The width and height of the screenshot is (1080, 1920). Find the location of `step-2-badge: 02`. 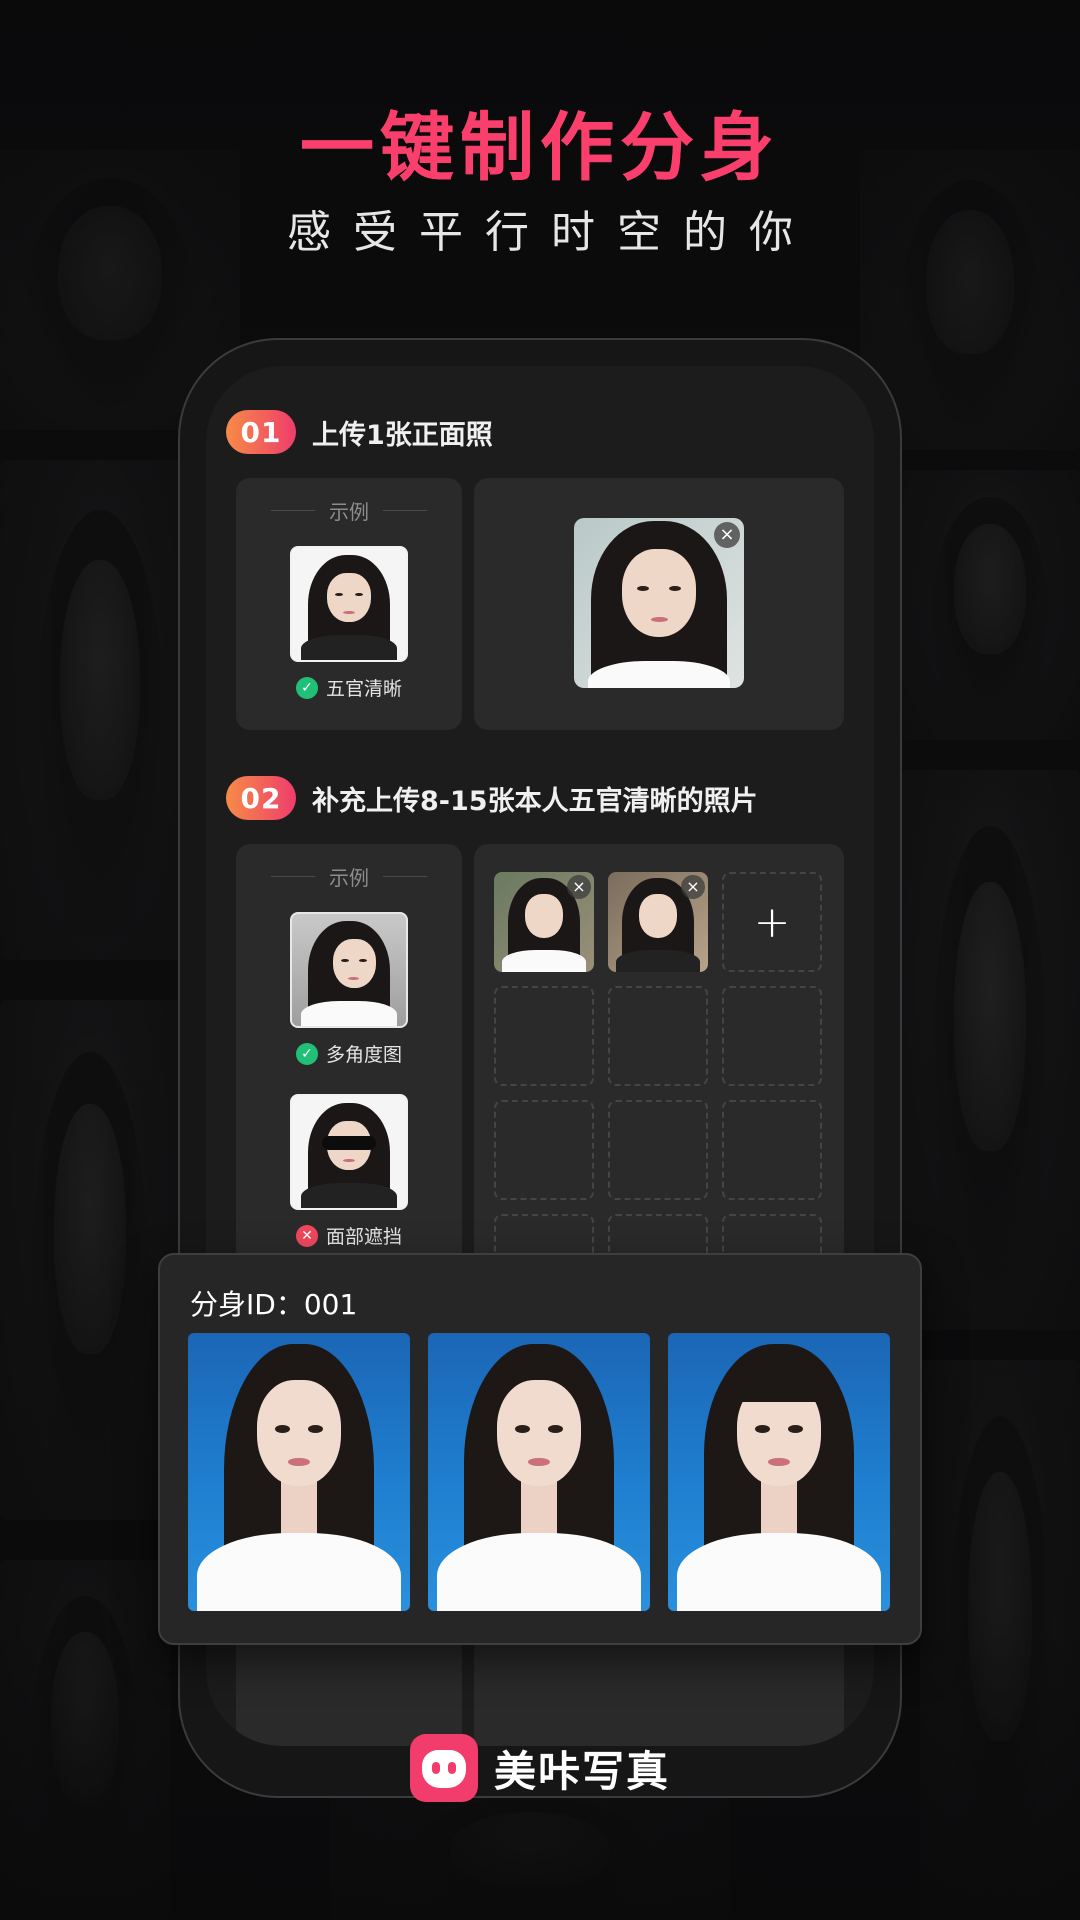

step-2-badge: 02 is located at coordinates (261, 798).